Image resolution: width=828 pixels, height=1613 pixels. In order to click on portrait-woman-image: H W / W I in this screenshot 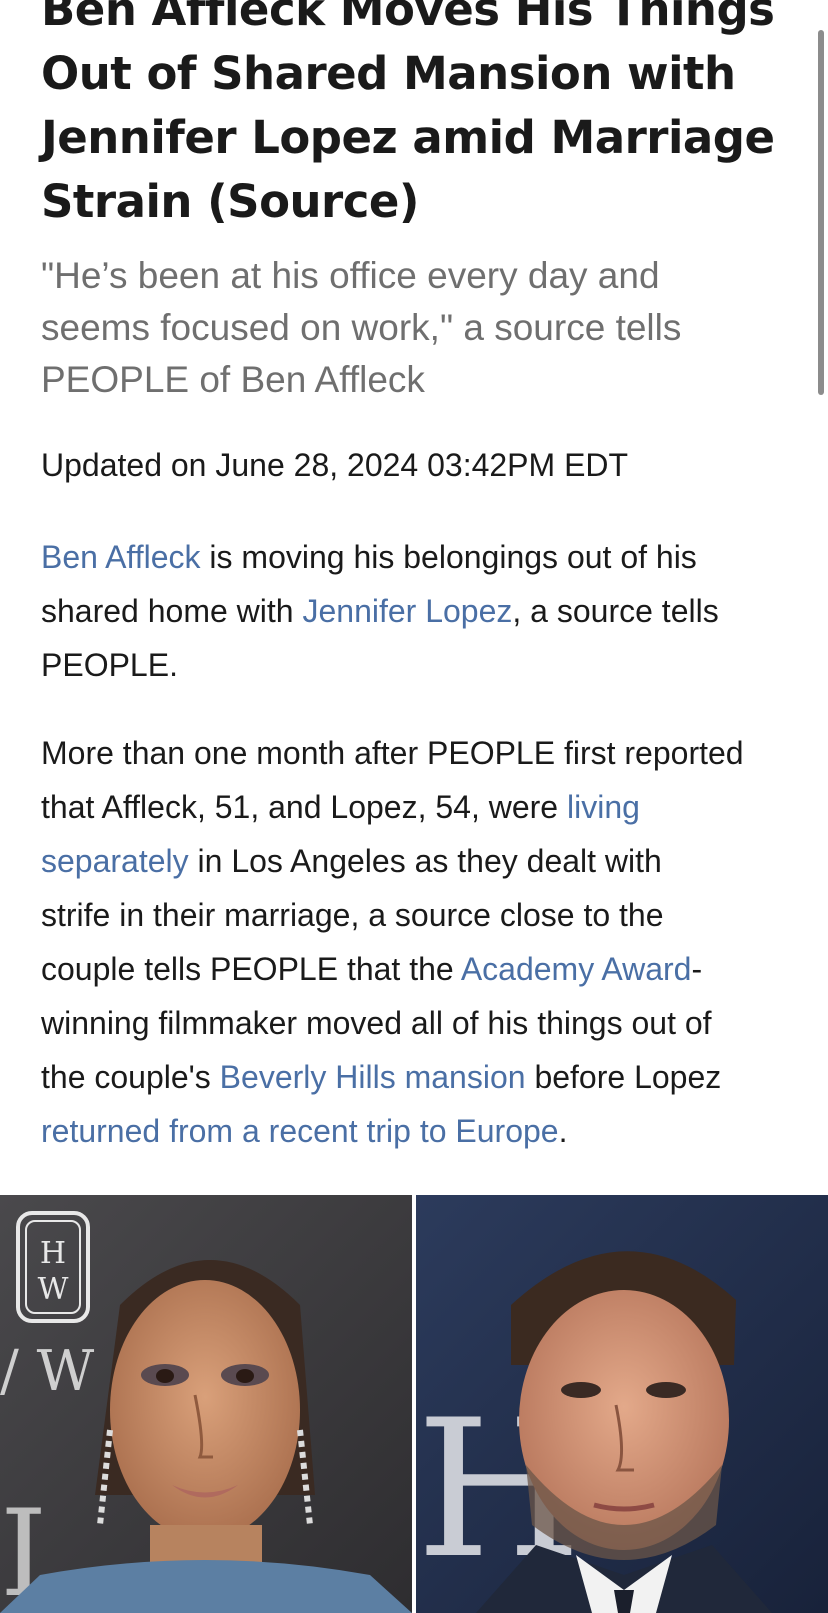, I will do `click(206, 1404)`.